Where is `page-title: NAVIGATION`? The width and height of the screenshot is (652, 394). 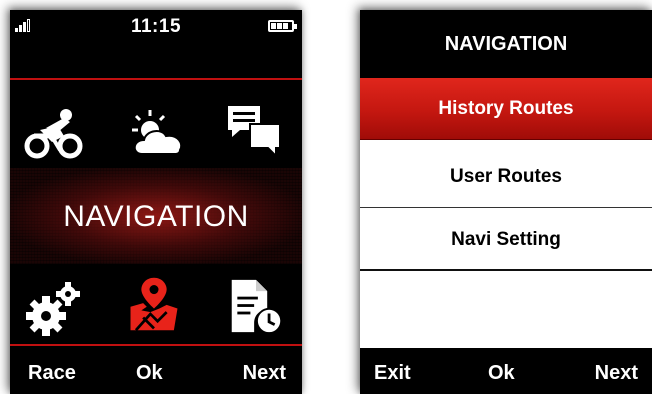
page-title: NAVIGATION is located at coordinates (506, 42).